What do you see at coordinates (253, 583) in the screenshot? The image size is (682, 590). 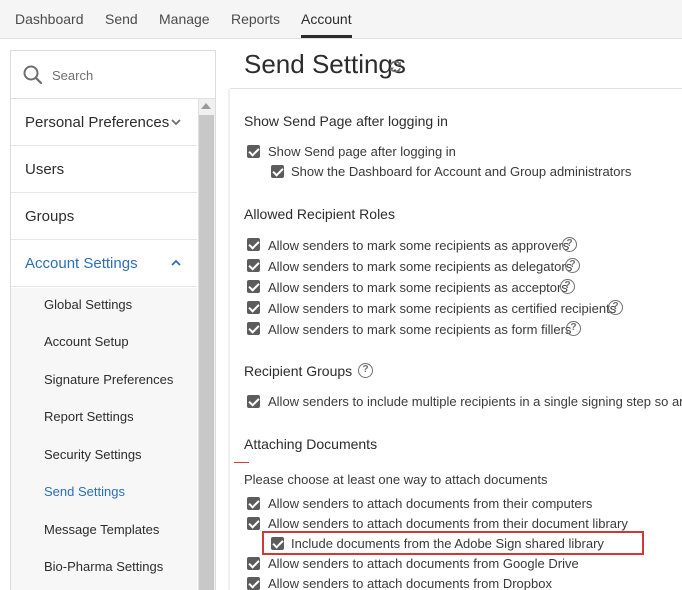 I see `checkbox-attach-dropbox` at bounding box center [253, 583].